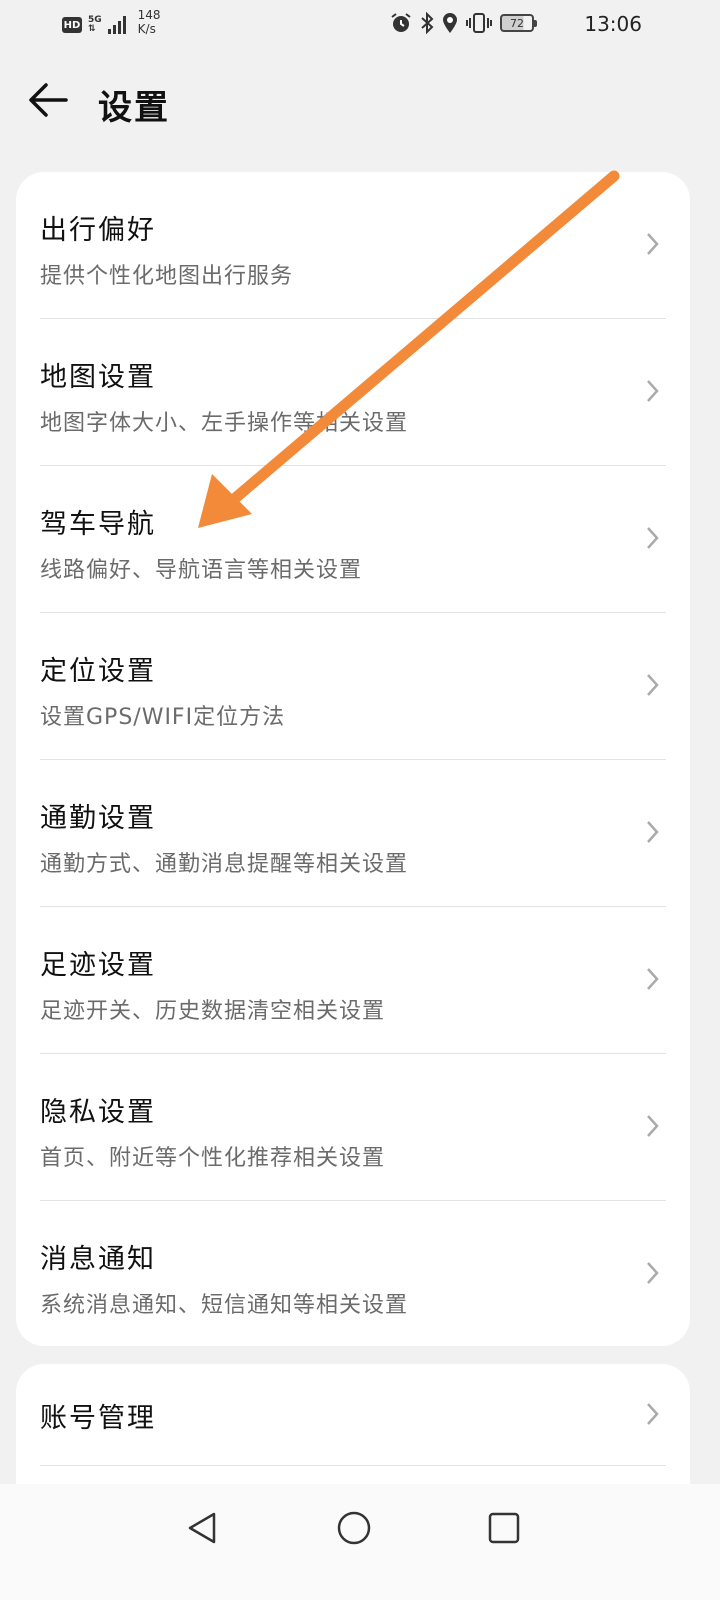 The image size is (720, 1600). What do you see at coordinates (98, 1112) in the screenshot?
I see `item-title: 隐私设置` at bounding box center [98, 1112].